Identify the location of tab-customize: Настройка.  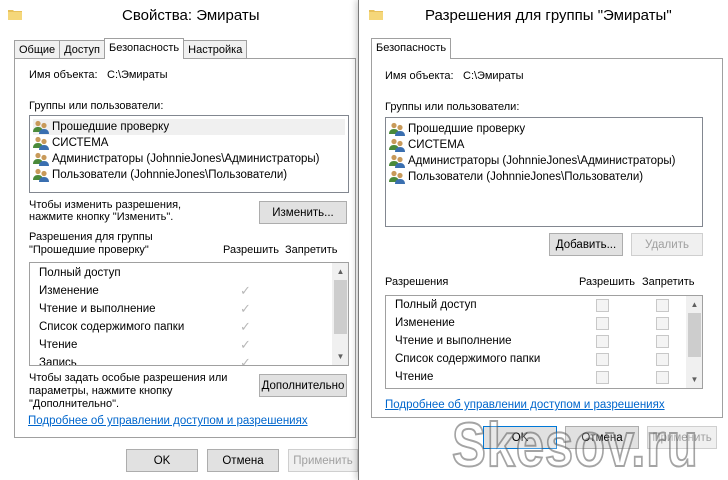
(215, 49).